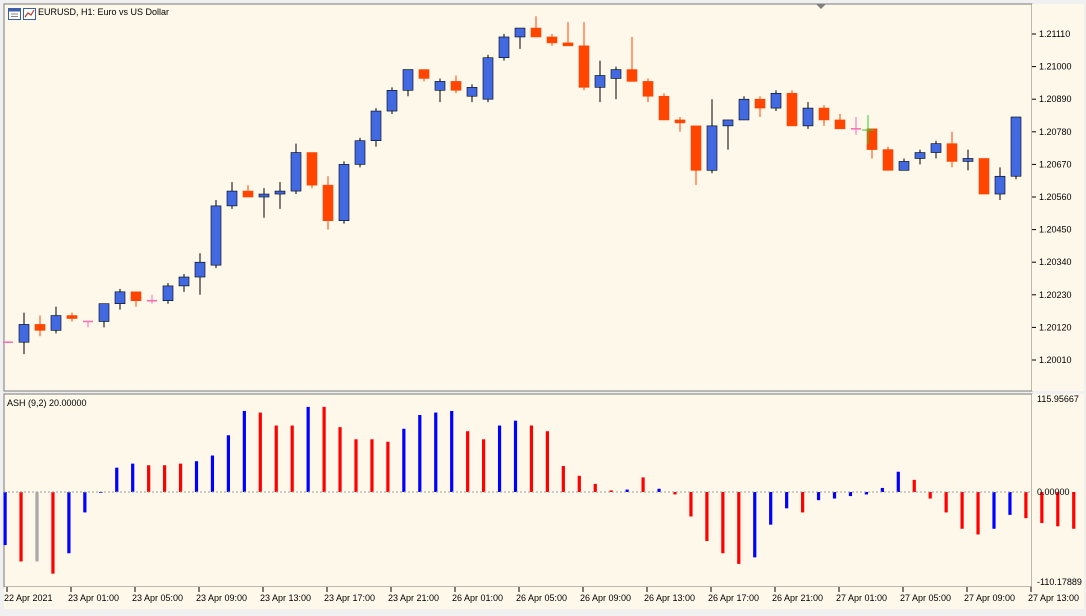 The image size is (1086, 616). What do you see at coordinates (1059, 582) in the screenshot?
I see `indicator-axis-label: -110.17889` at bounding box center [1059, 582].